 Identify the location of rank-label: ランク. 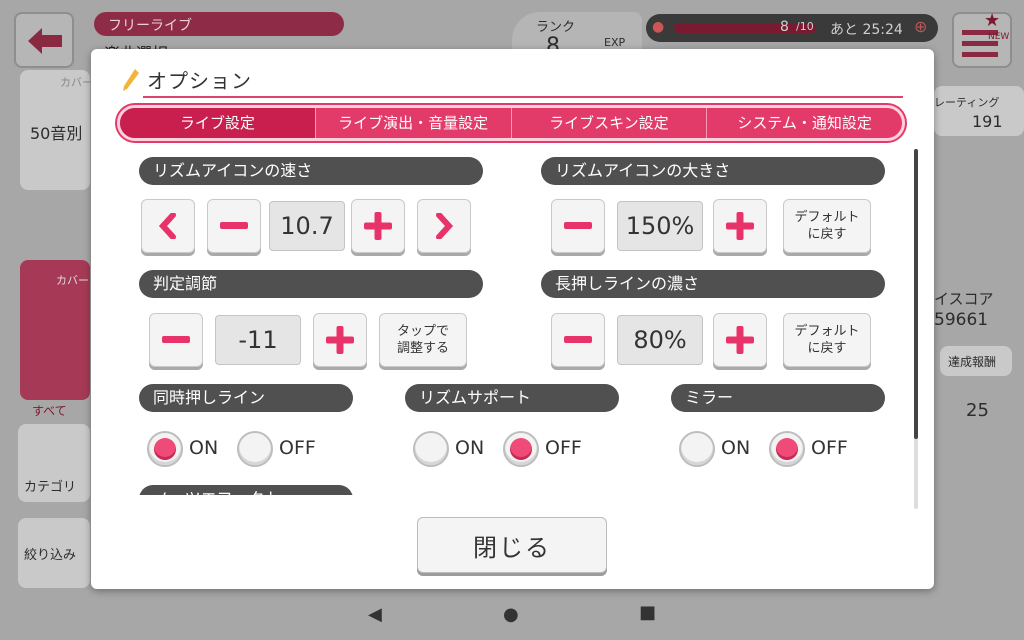
(556, 27).